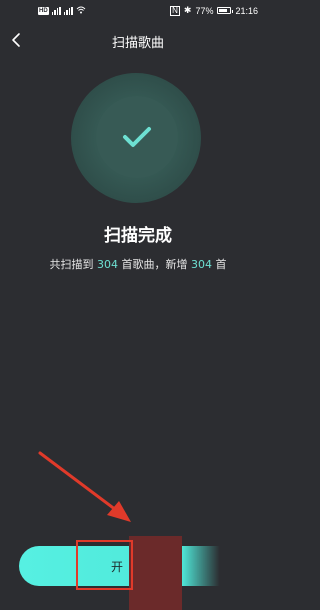 The image size is (320, 610). I want to click on battery-icon, so click(225, 10).